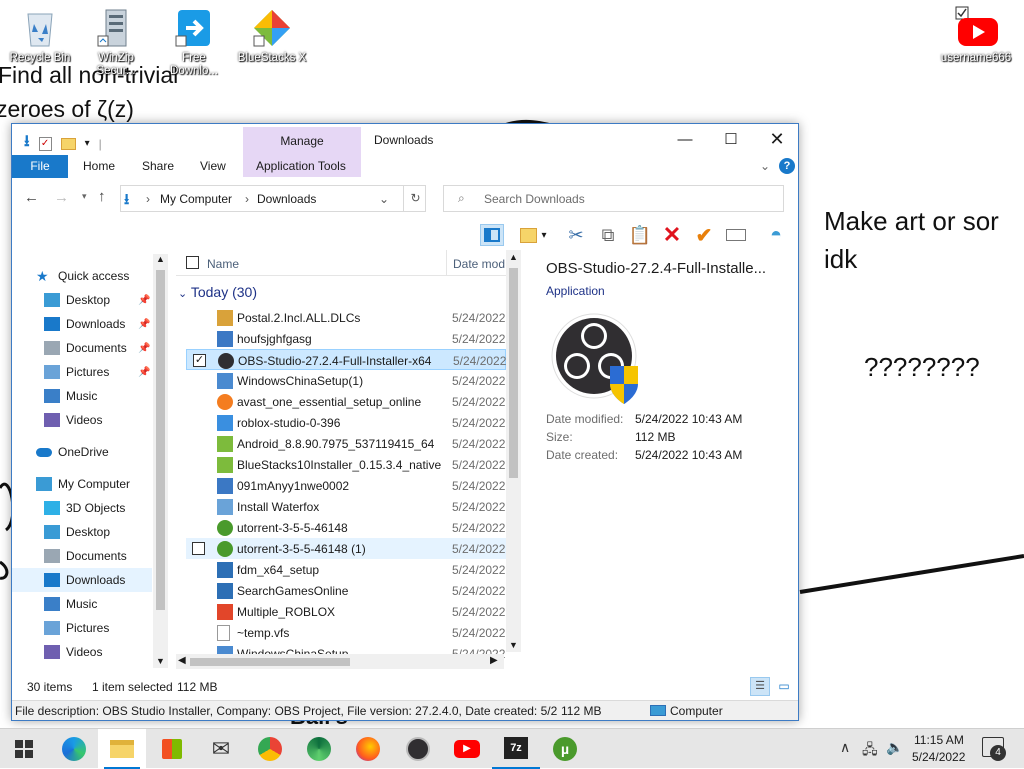  What do you see at coordinates (82, 652) in the screenshot?
I see `nav-item-videos: Videos` at bounding box center [82, 652].